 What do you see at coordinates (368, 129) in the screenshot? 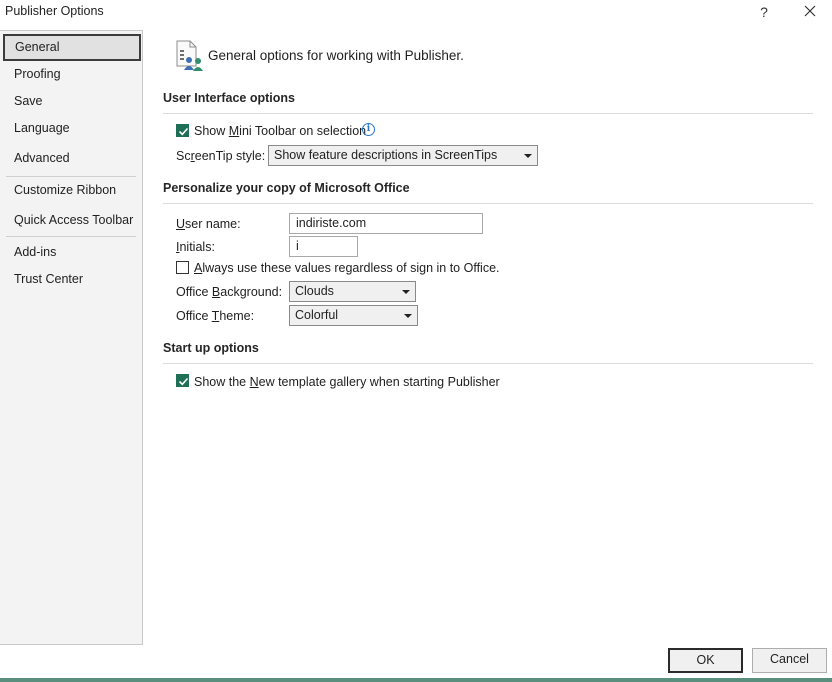
I see `info-icon: i` at bounding box center [368, 129].